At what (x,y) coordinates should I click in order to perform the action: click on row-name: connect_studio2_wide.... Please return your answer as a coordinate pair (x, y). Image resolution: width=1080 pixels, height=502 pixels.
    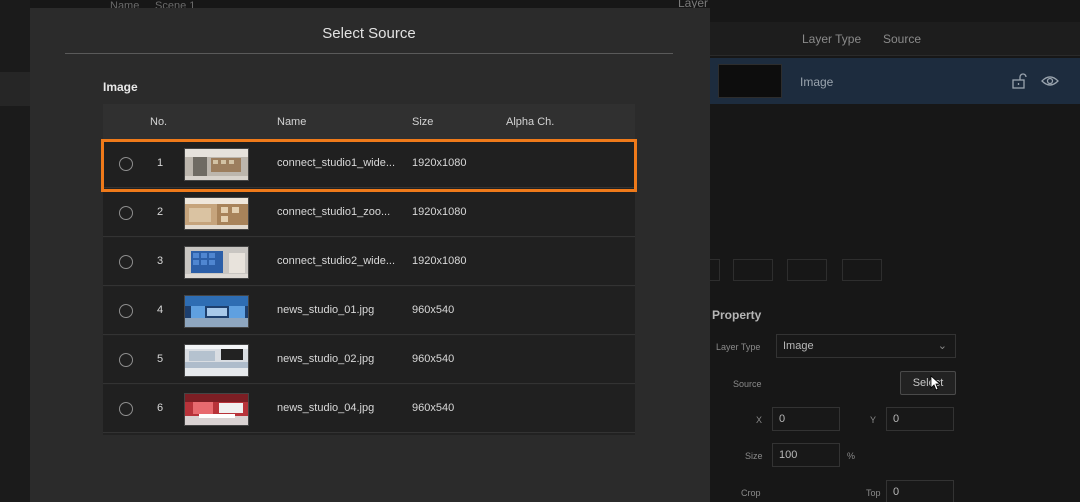
    Looking at the image, I should click on (336, 261).